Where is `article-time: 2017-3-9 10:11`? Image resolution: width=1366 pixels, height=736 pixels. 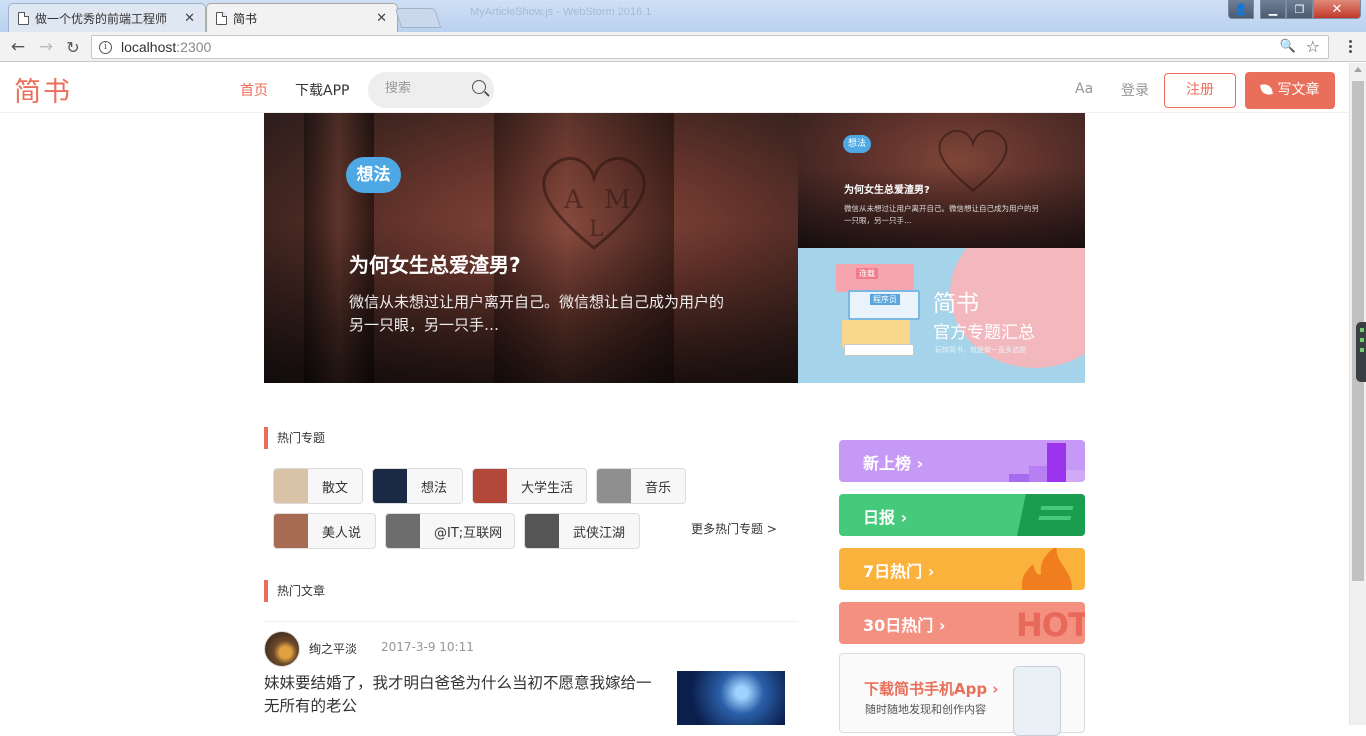 article-time: 2017-3-9 10:11 is located at coordinates (427, 647).